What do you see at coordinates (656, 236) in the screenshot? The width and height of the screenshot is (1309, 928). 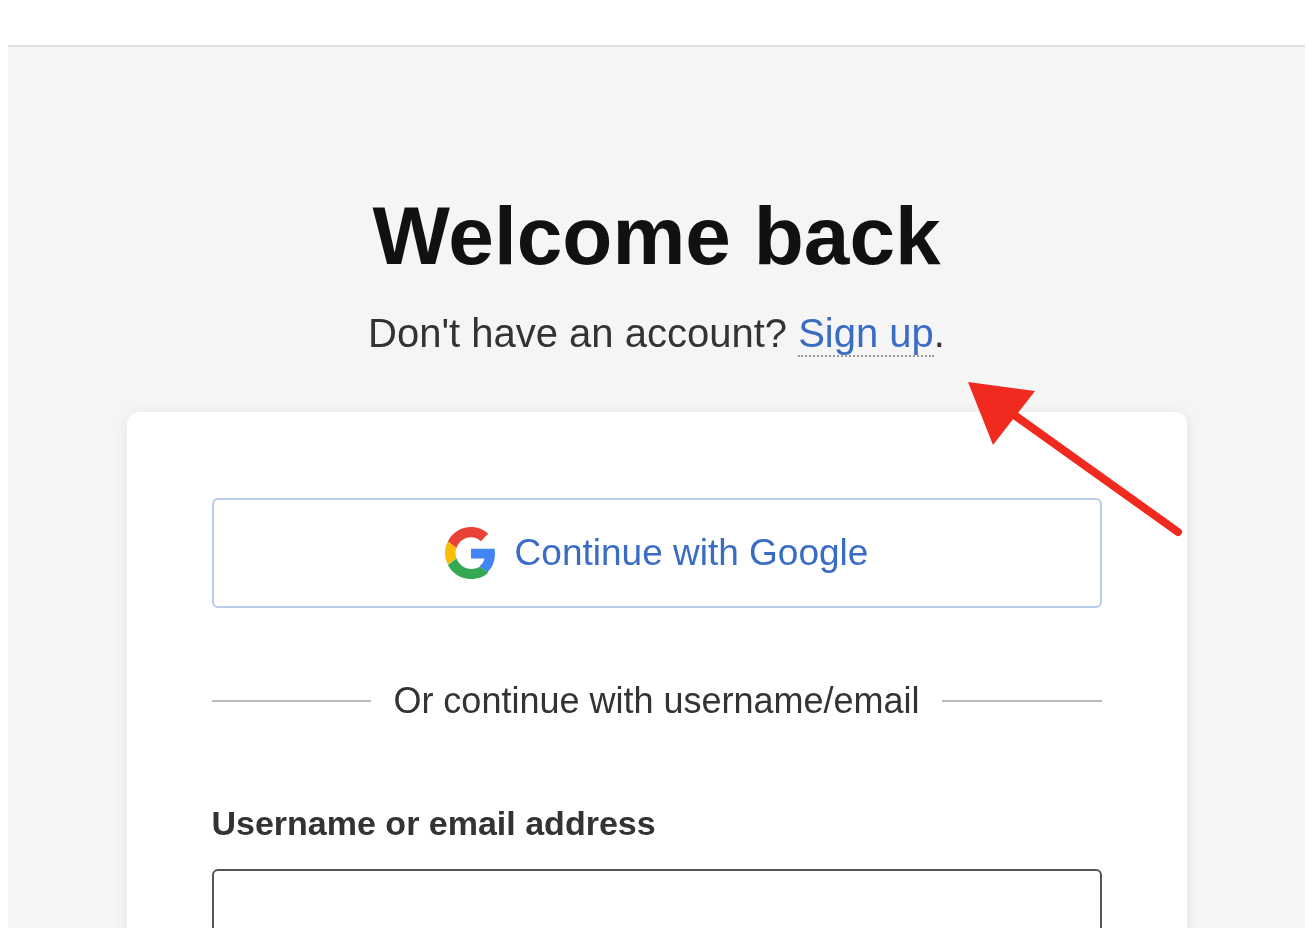 I see `page-title: Welcome back` at bounding box center [656, 236].